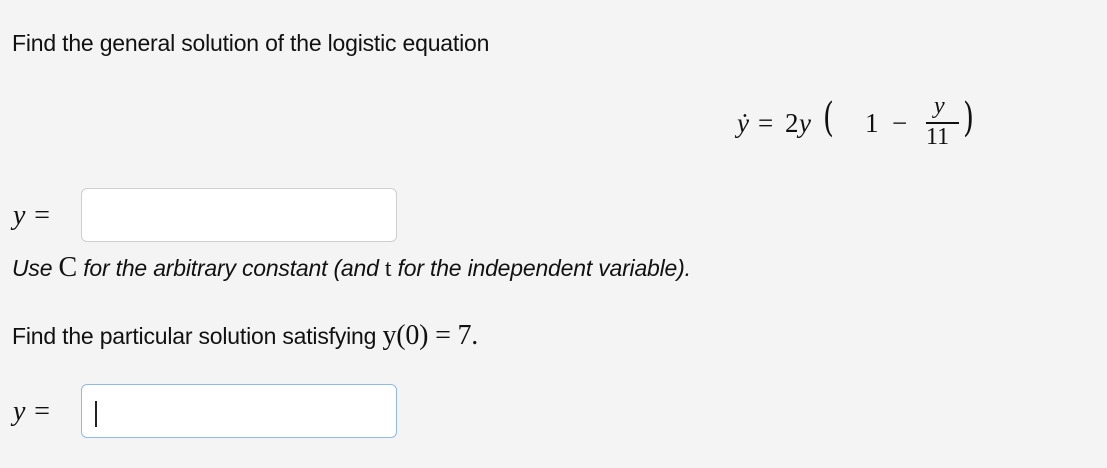 The image size is (1107, 468). Describe the element at coordinates (900, 123) in the screenshot. I see `eq-minus: −` at that location.